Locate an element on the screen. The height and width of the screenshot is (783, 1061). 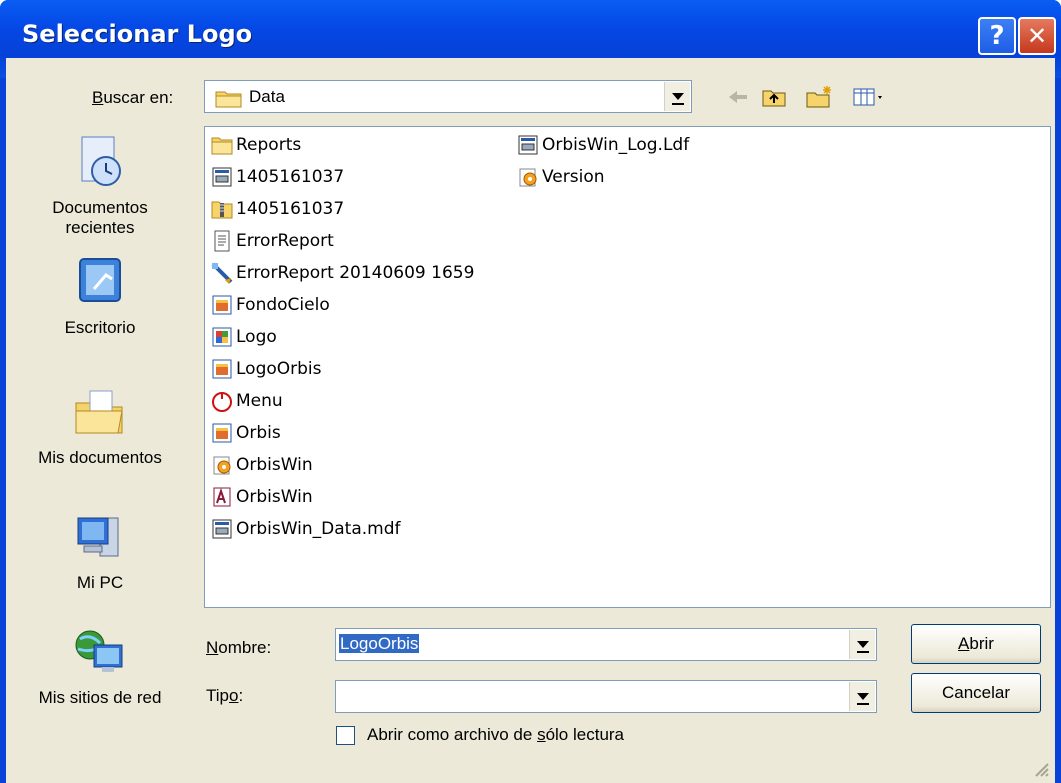
up-folder-button is located at coordinates (774, 97).